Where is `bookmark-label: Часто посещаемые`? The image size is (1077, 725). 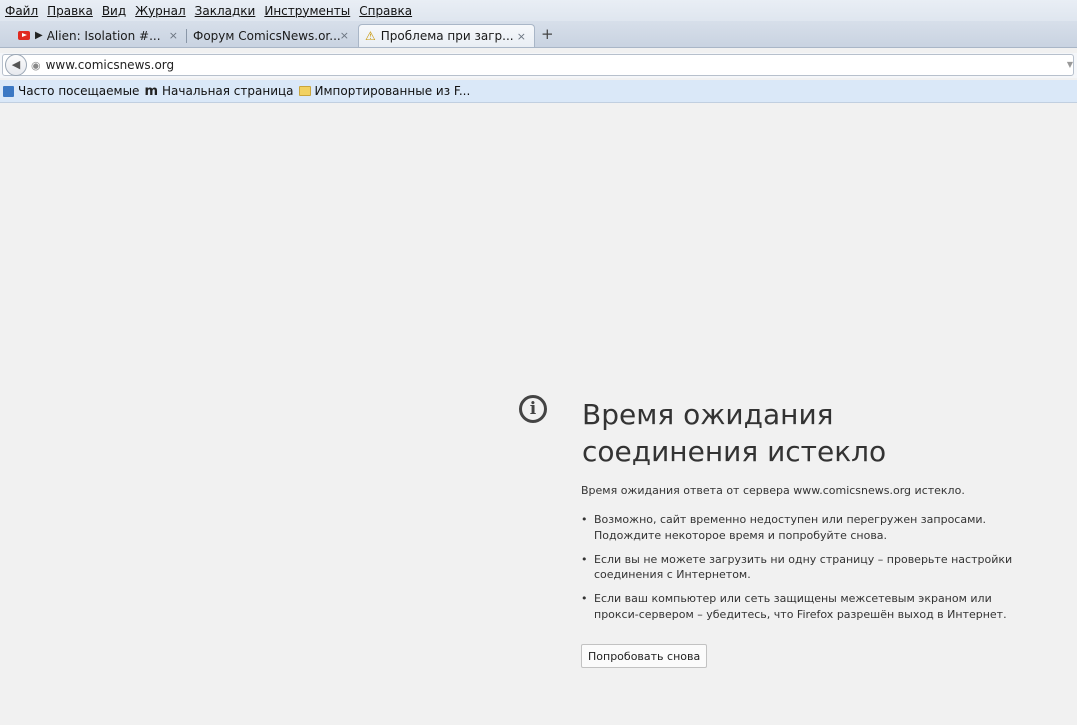
bookmark-label: Часто посещаемые is located at coordinates (79, 91).